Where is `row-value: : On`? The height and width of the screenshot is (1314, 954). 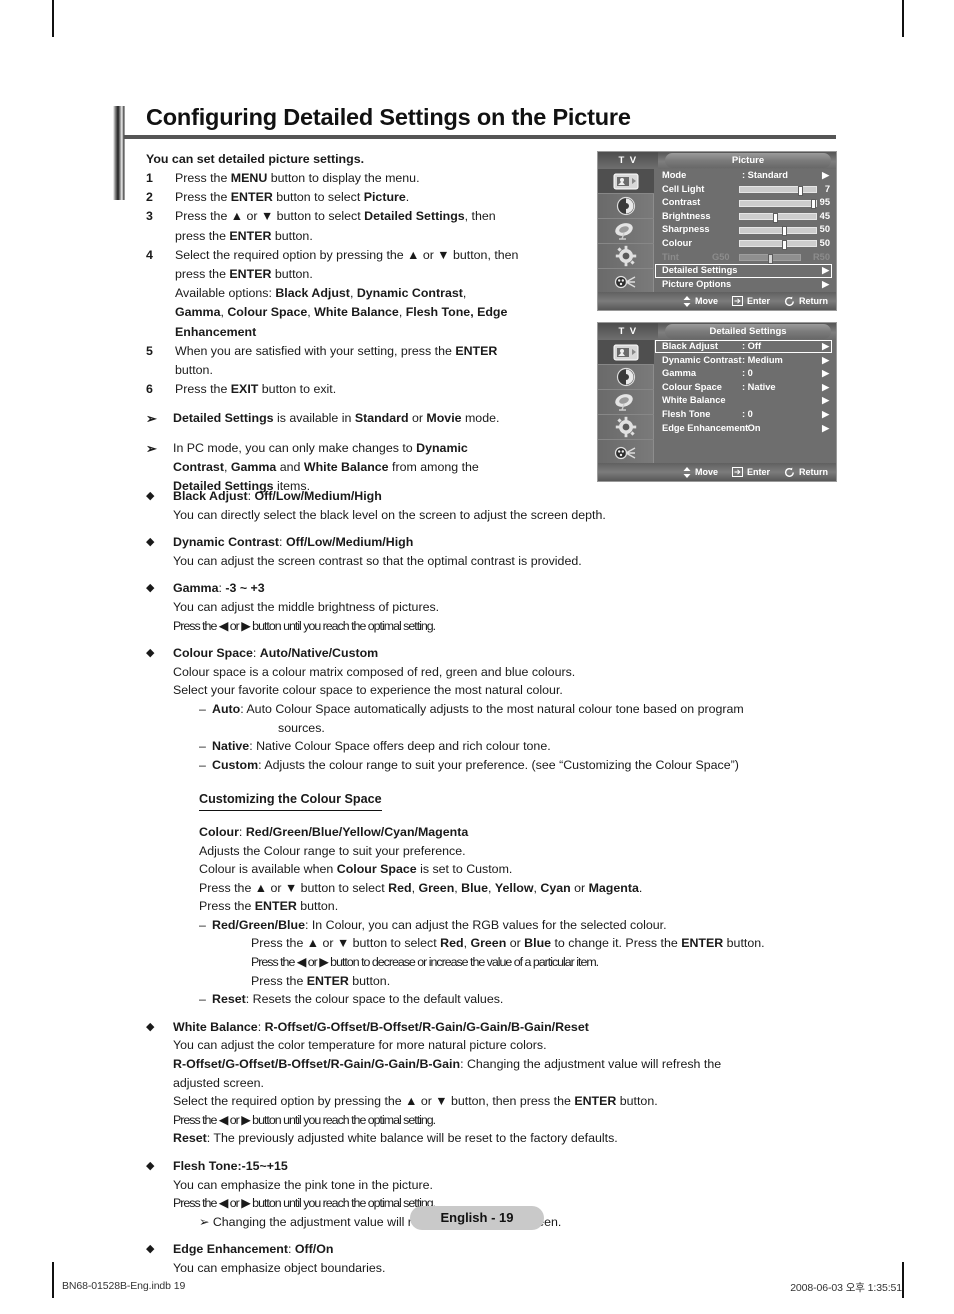 row-value: : On is located at coordinates (751, 427).